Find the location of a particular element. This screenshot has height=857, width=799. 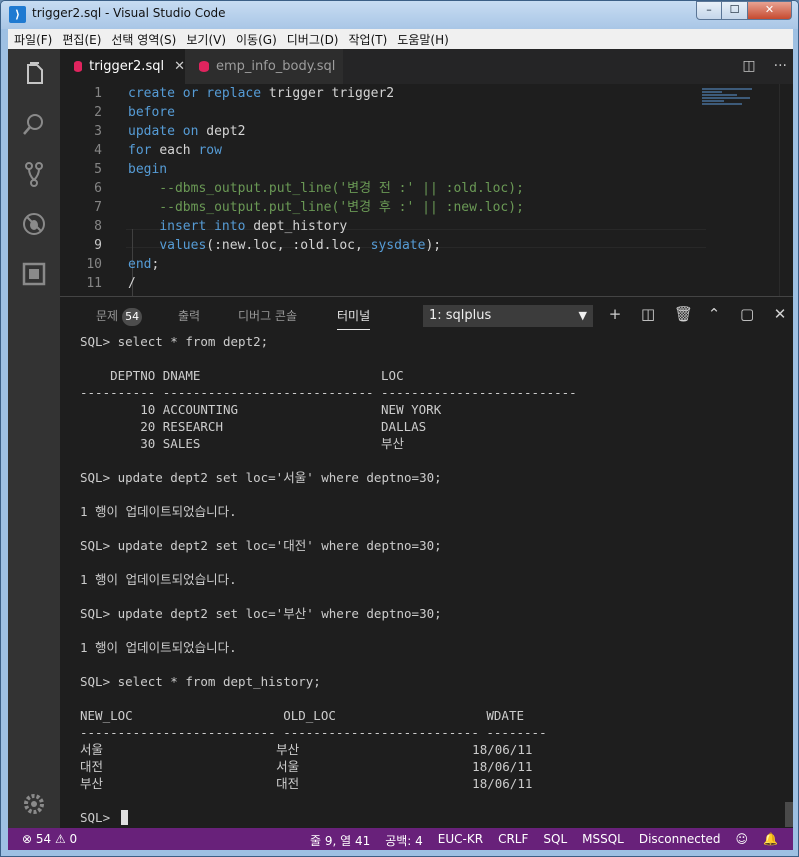

editor-tabs: trigger2.sql ✕ emp_info_body.sql ◫ ··· is located at coordinates (426, 66).